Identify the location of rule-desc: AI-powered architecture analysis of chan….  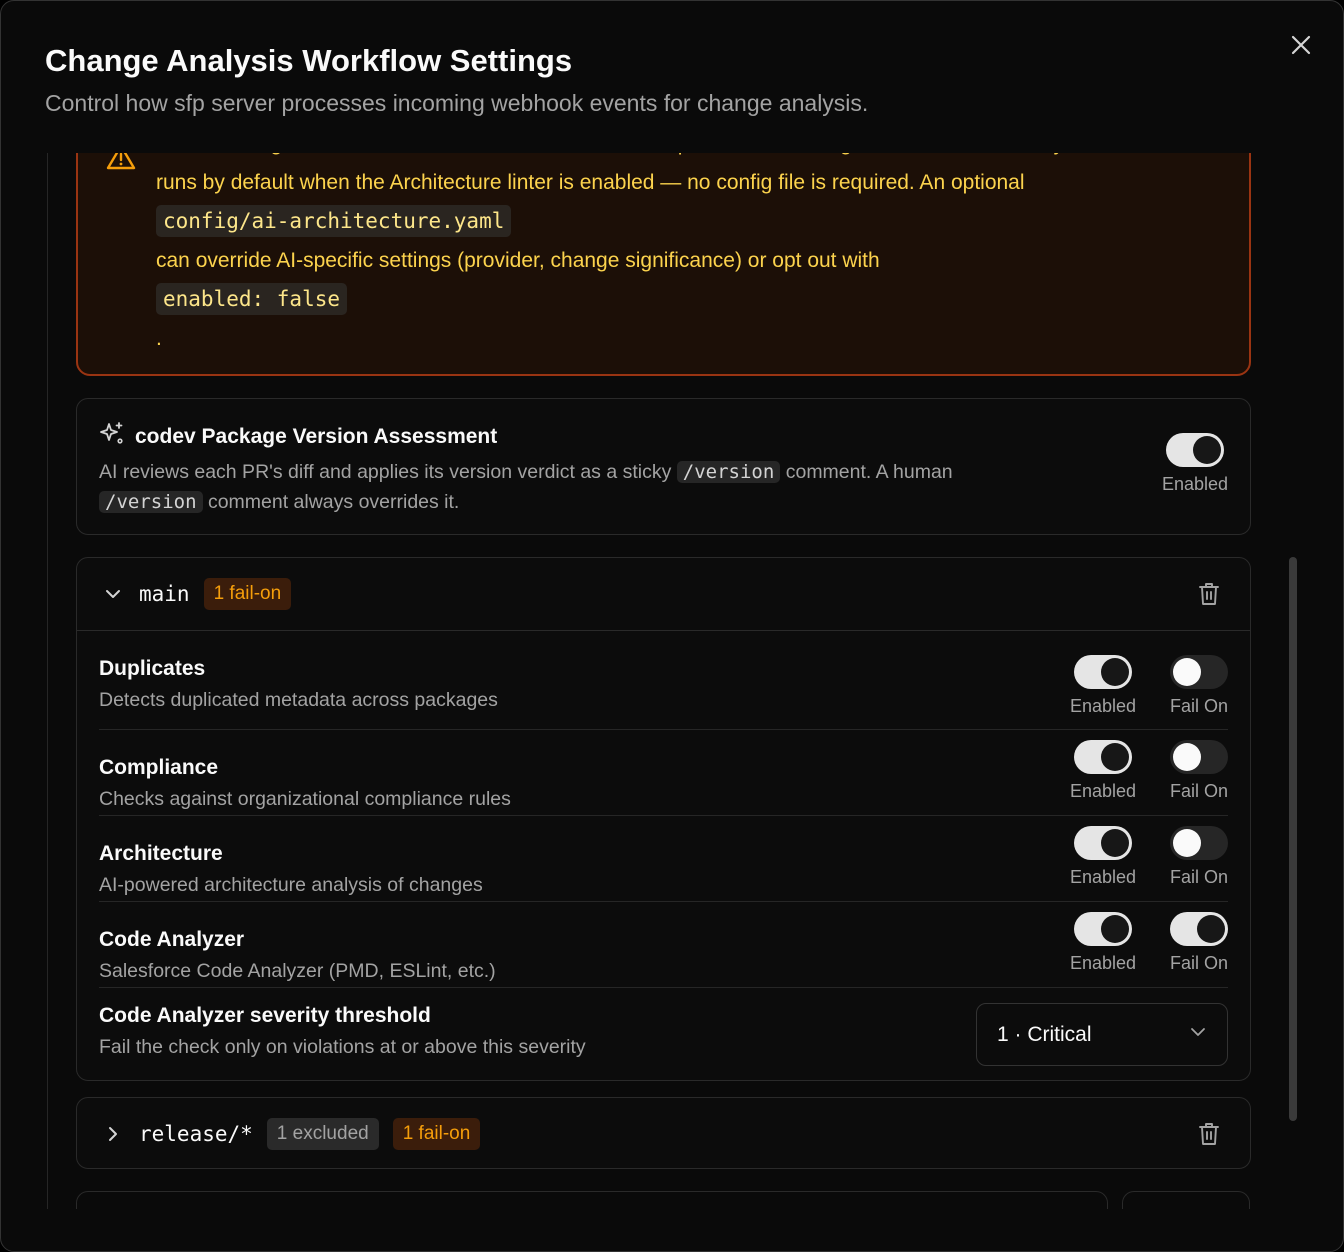
(291, 885).